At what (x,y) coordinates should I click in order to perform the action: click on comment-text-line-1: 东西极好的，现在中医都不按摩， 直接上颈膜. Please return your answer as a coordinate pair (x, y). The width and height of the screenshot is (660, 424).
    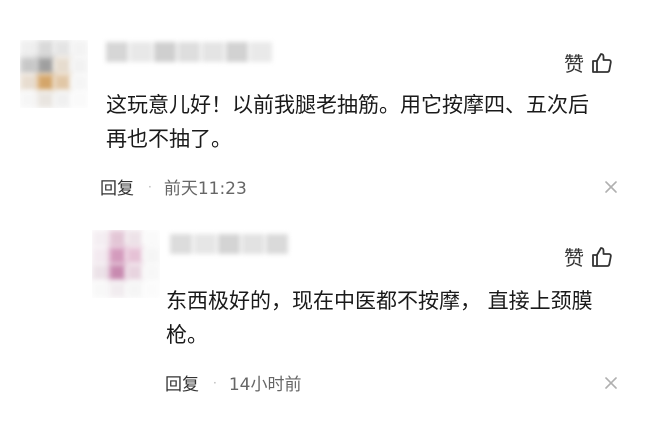
    Looking at the image, I should click on (379, 301).